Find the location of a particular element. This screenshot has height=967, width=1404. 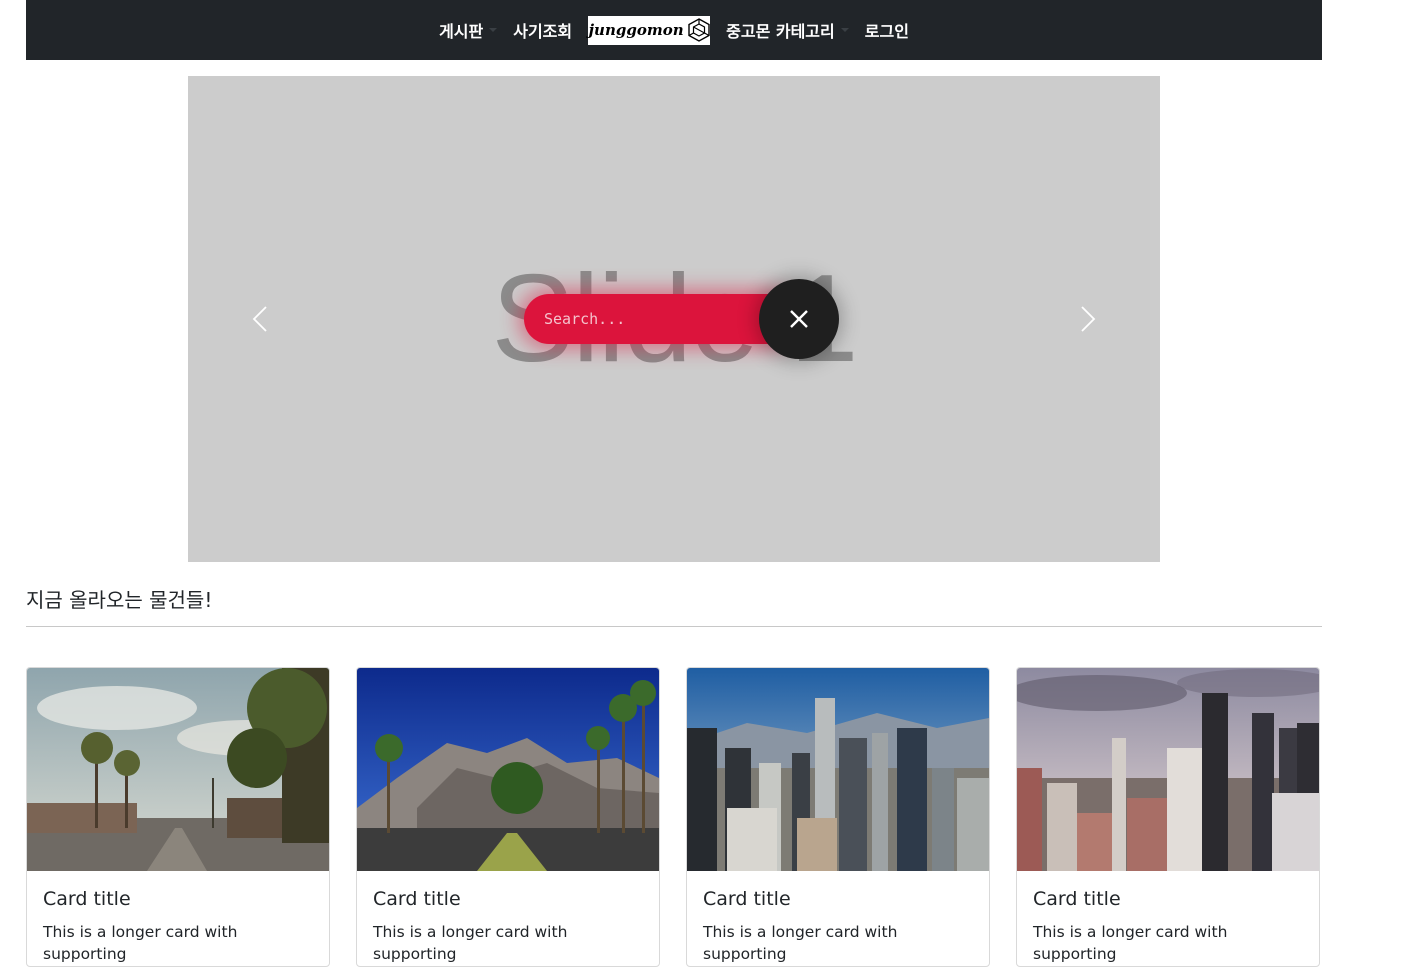

search-overlay is located at coordinates (684, 319).